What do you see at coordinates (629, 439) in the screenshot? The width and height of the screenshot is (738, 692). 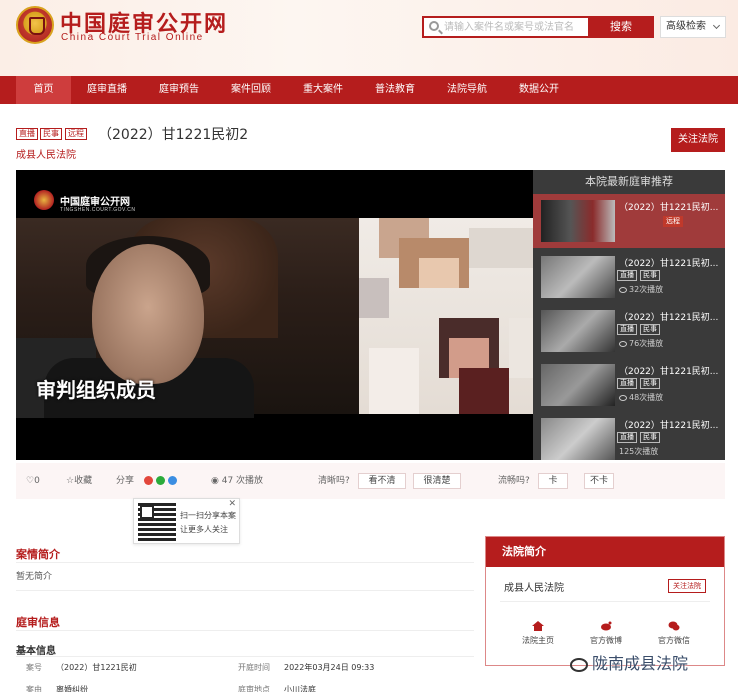 I see `recommendation-item: （2022）甘1221民初... 直播 民事 125次播放` at bounding box center [629, 439].